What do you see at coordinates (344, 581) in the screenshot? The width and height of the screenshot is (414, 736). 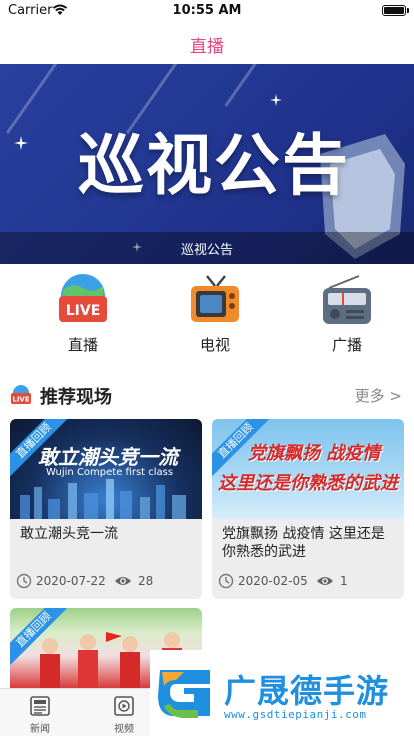 I see `view-count: 1` at bounding box center [344, 581].